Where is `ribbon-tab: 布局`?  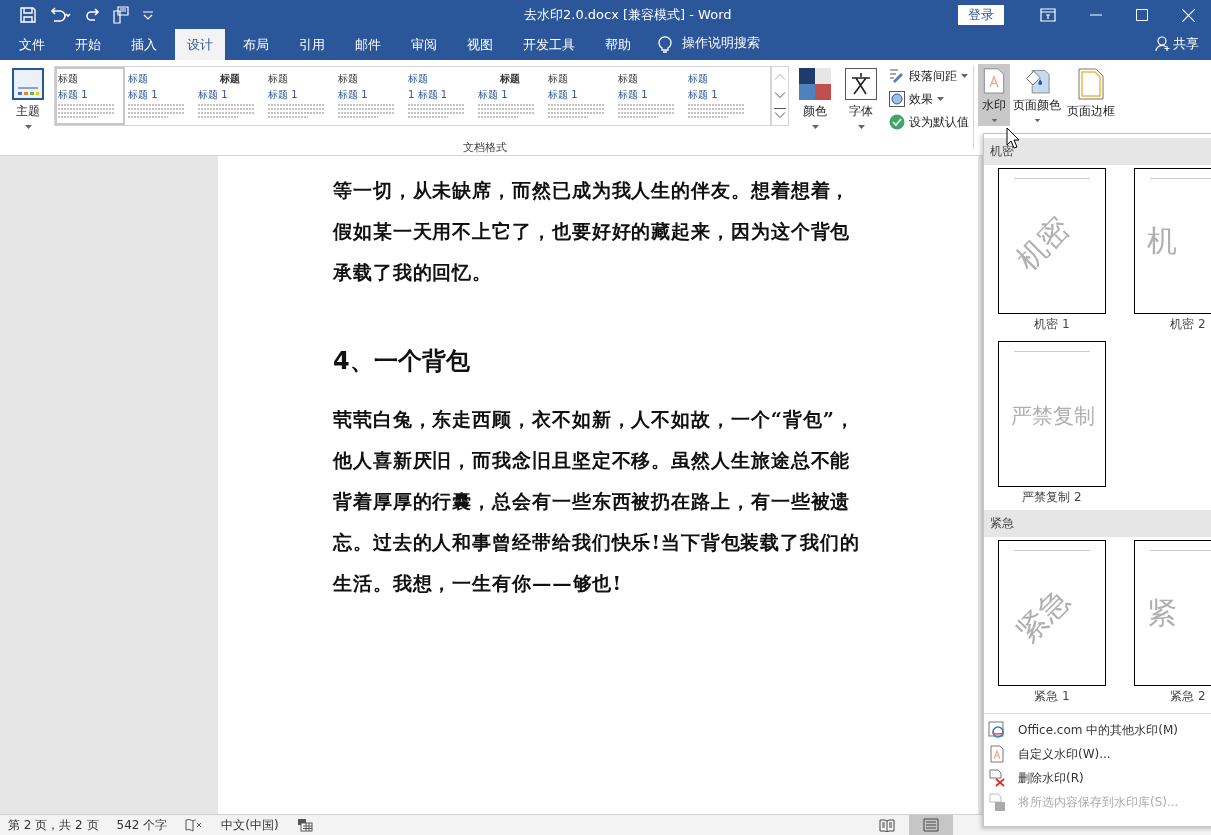
ribbon-tab: 布局 is located at coordinates (256, 45).